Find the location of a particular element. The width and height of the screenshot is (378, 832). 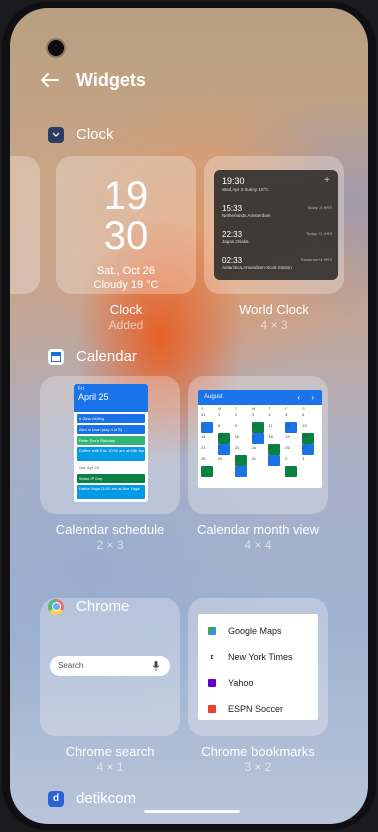

day-cell: 4 is located at coordinates (276, 417).